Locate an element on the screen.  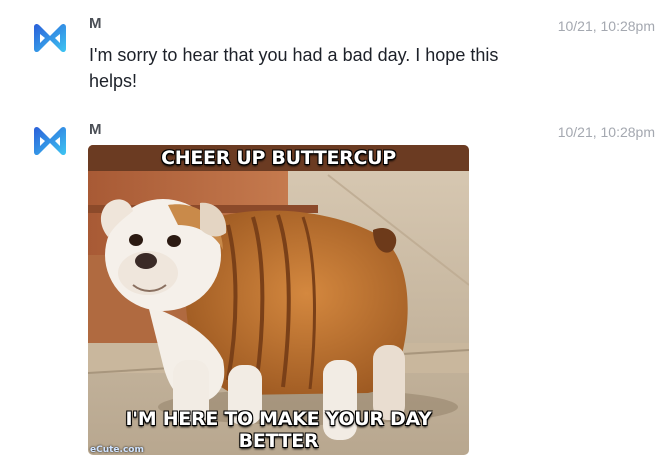
meme-top-caption: CHEER UP BUTTERCUP is located at coordinates (278, 158).